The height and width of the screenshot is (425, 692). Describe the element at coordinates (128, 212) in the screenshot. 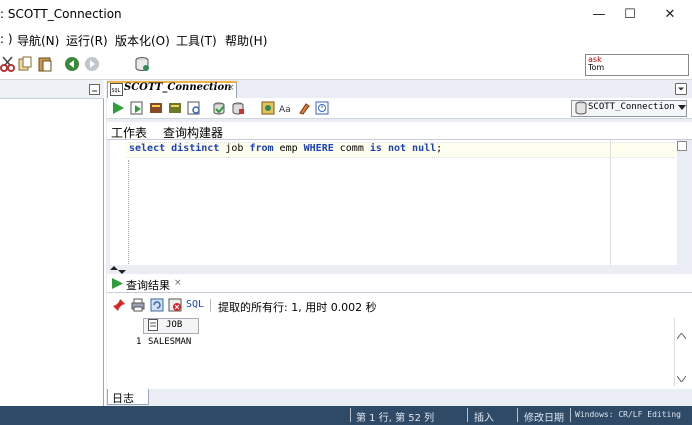

I see `gutter-guide` at that location.